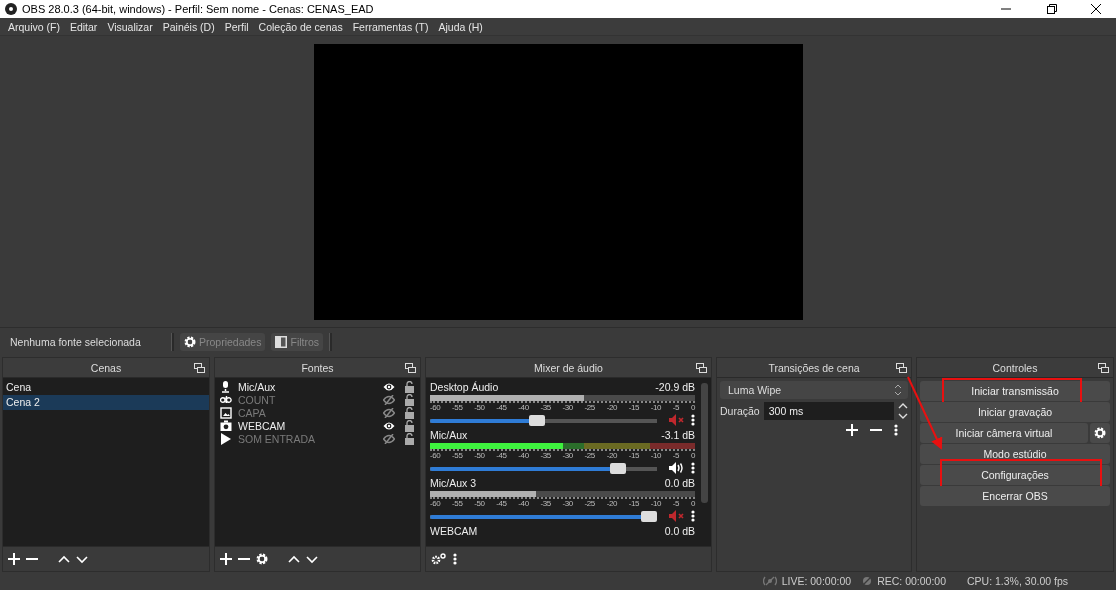 The height and width of the screenshot is (590, 1116). What do you see at coordinates (898, 390) in the screenshot?
I see `spinner-icon` at bounding box center [898, 390].